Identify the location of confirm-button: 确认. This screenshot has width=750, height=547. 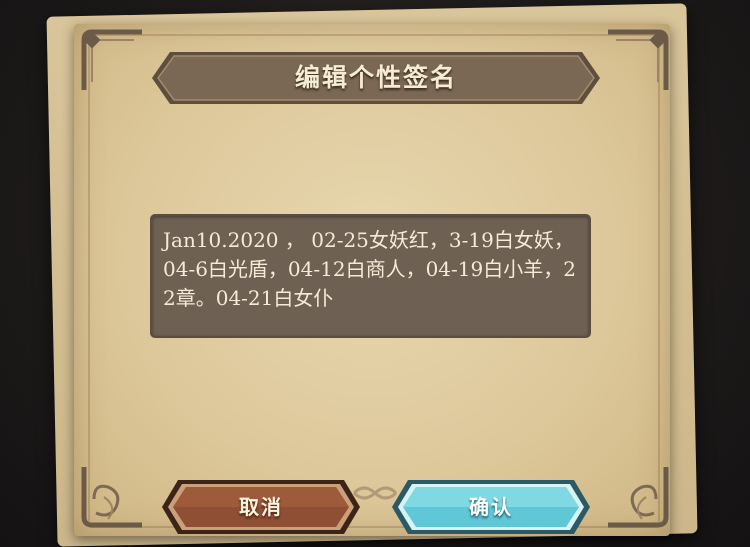
(491, 507).